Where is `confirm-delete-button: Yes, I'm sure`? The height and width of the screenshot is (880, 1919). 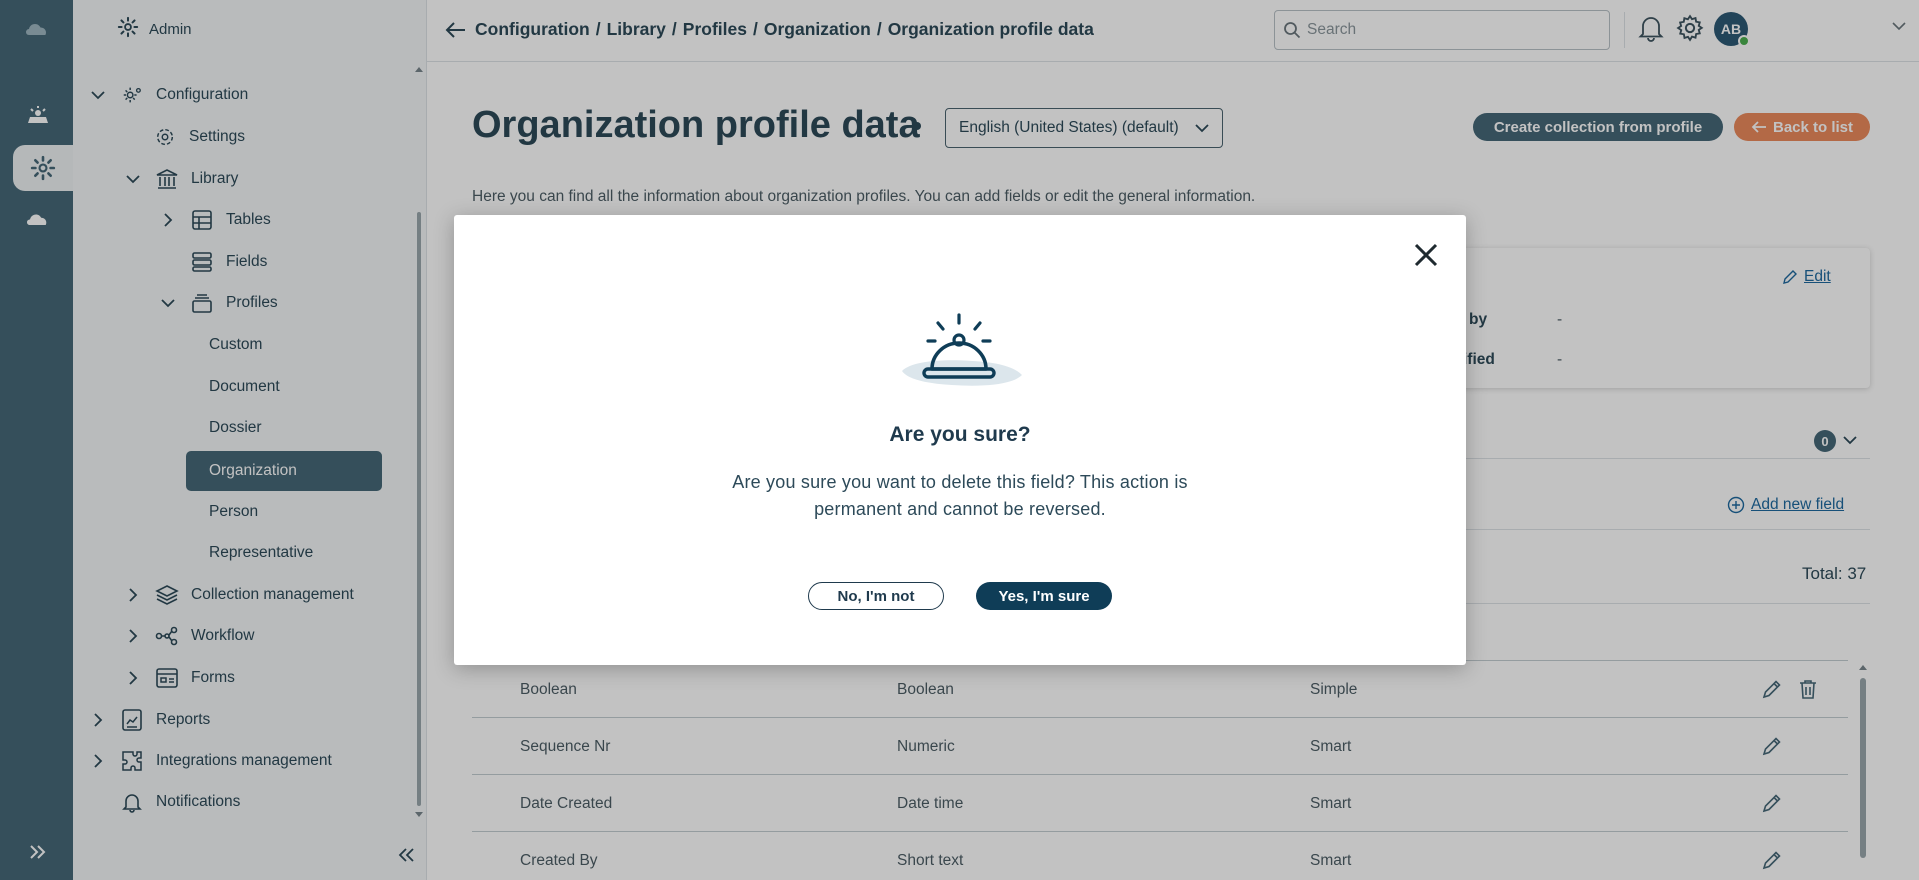
confirm-delete-button: Yes, I'm sure is located at coordinates (1044, 596).